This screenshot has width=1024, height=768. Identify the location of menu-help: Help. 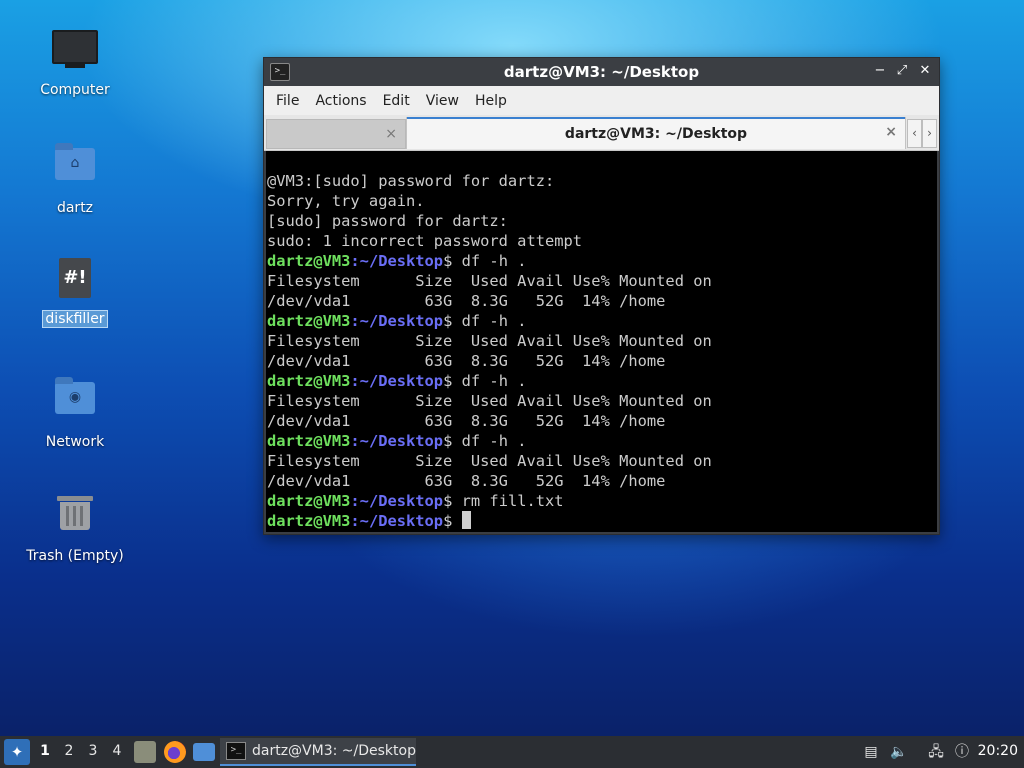
(491, 101).